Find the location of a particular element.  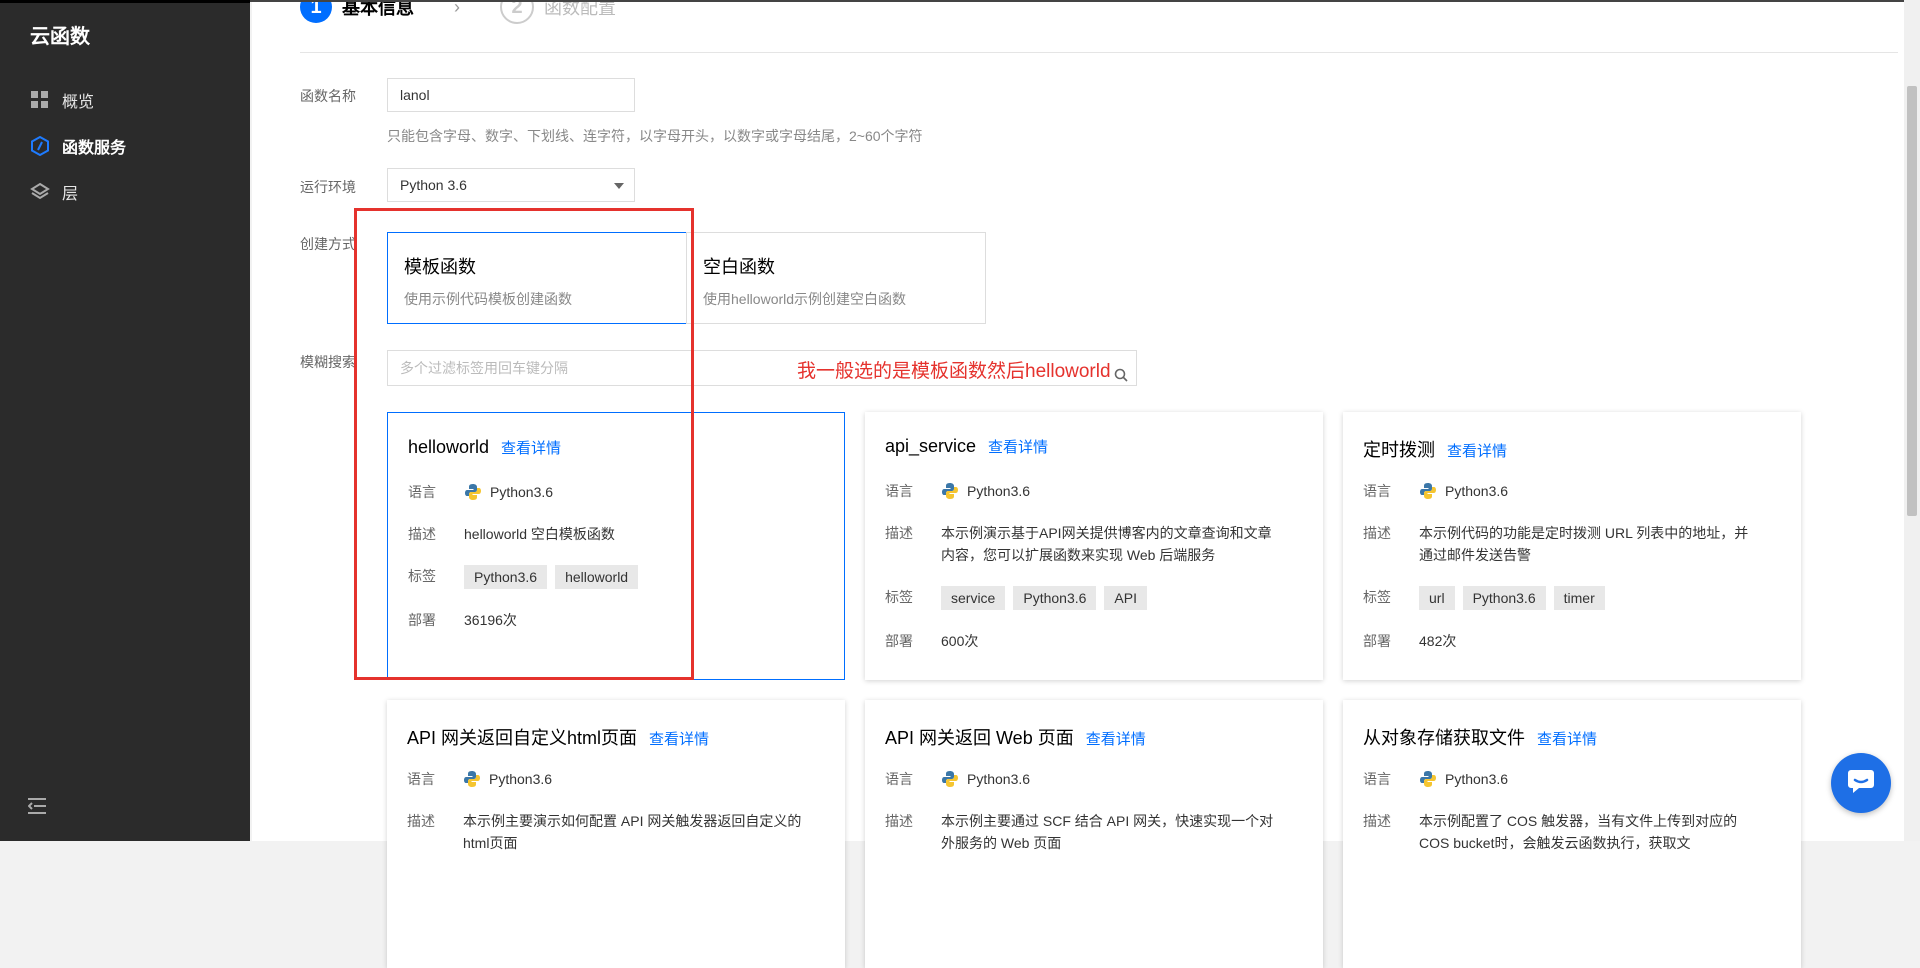

function-icon is located at coordinates (40, 146).